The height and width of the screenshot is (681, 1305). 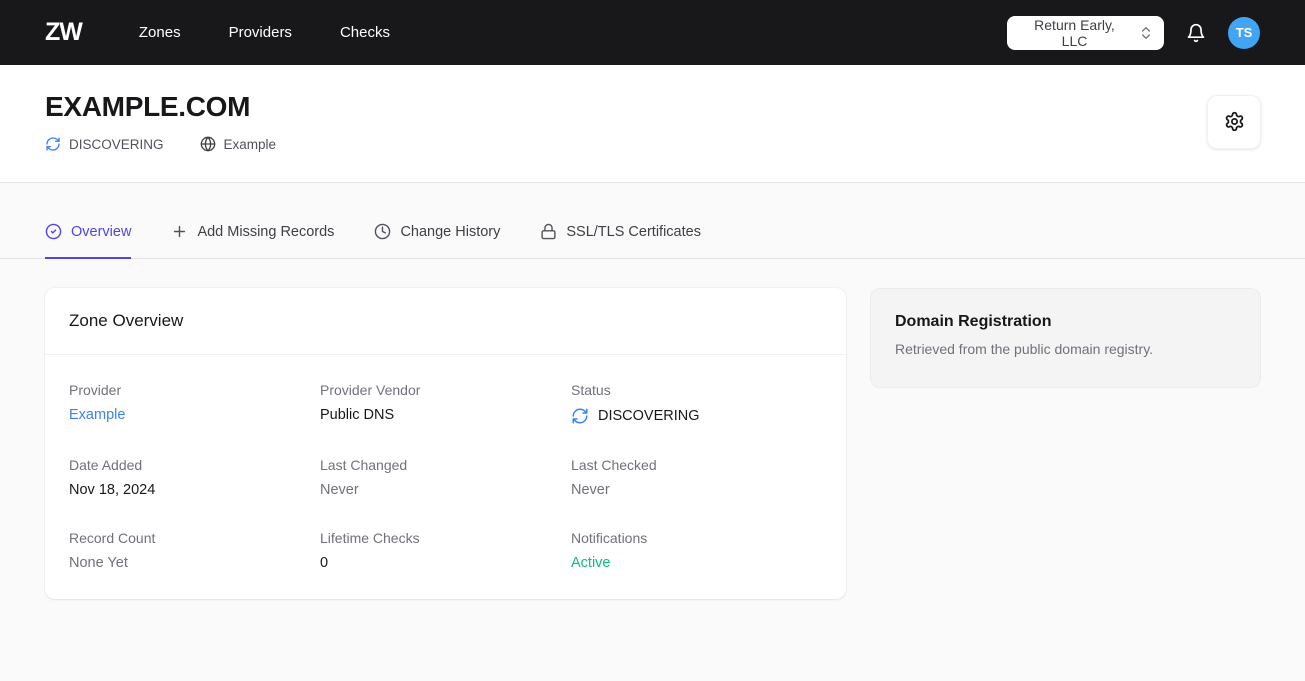 I want to click on field-provider-vendor-value: Public DNS, so click(x=357, y=415).